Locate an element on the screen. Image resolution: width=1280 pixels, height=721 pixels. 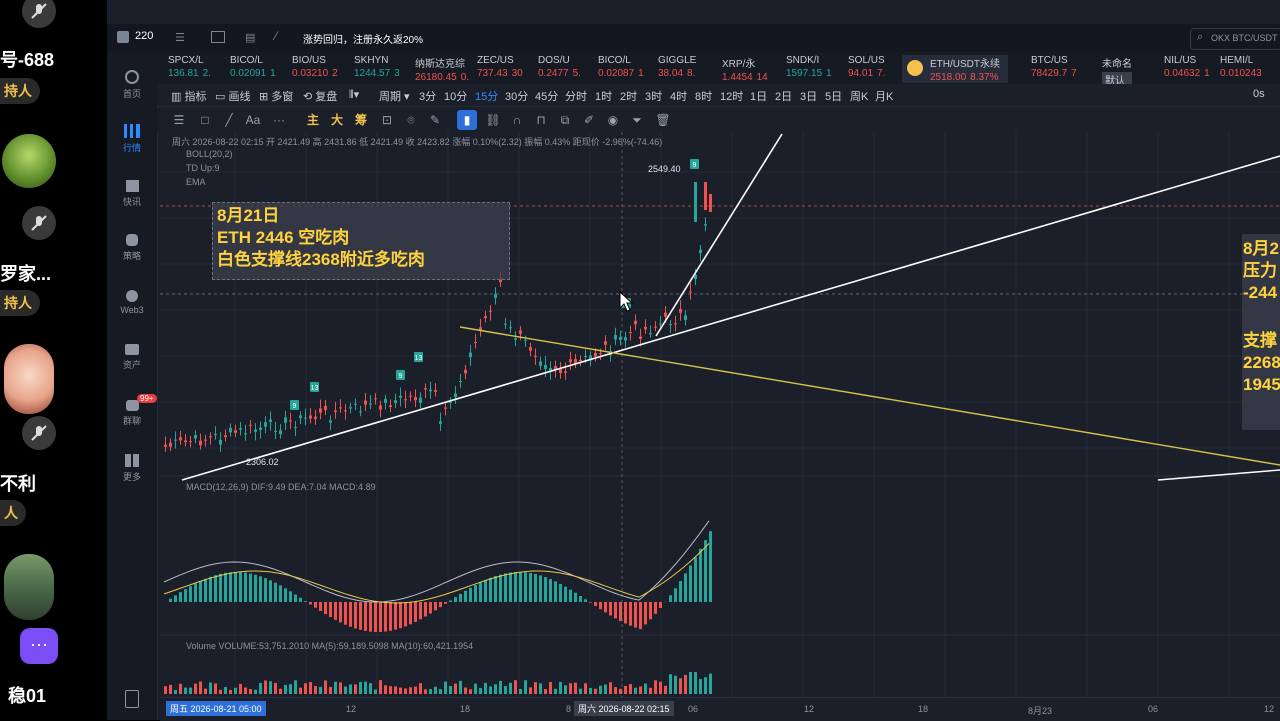
more-icon: ··· is located at coordinates (279, 120).